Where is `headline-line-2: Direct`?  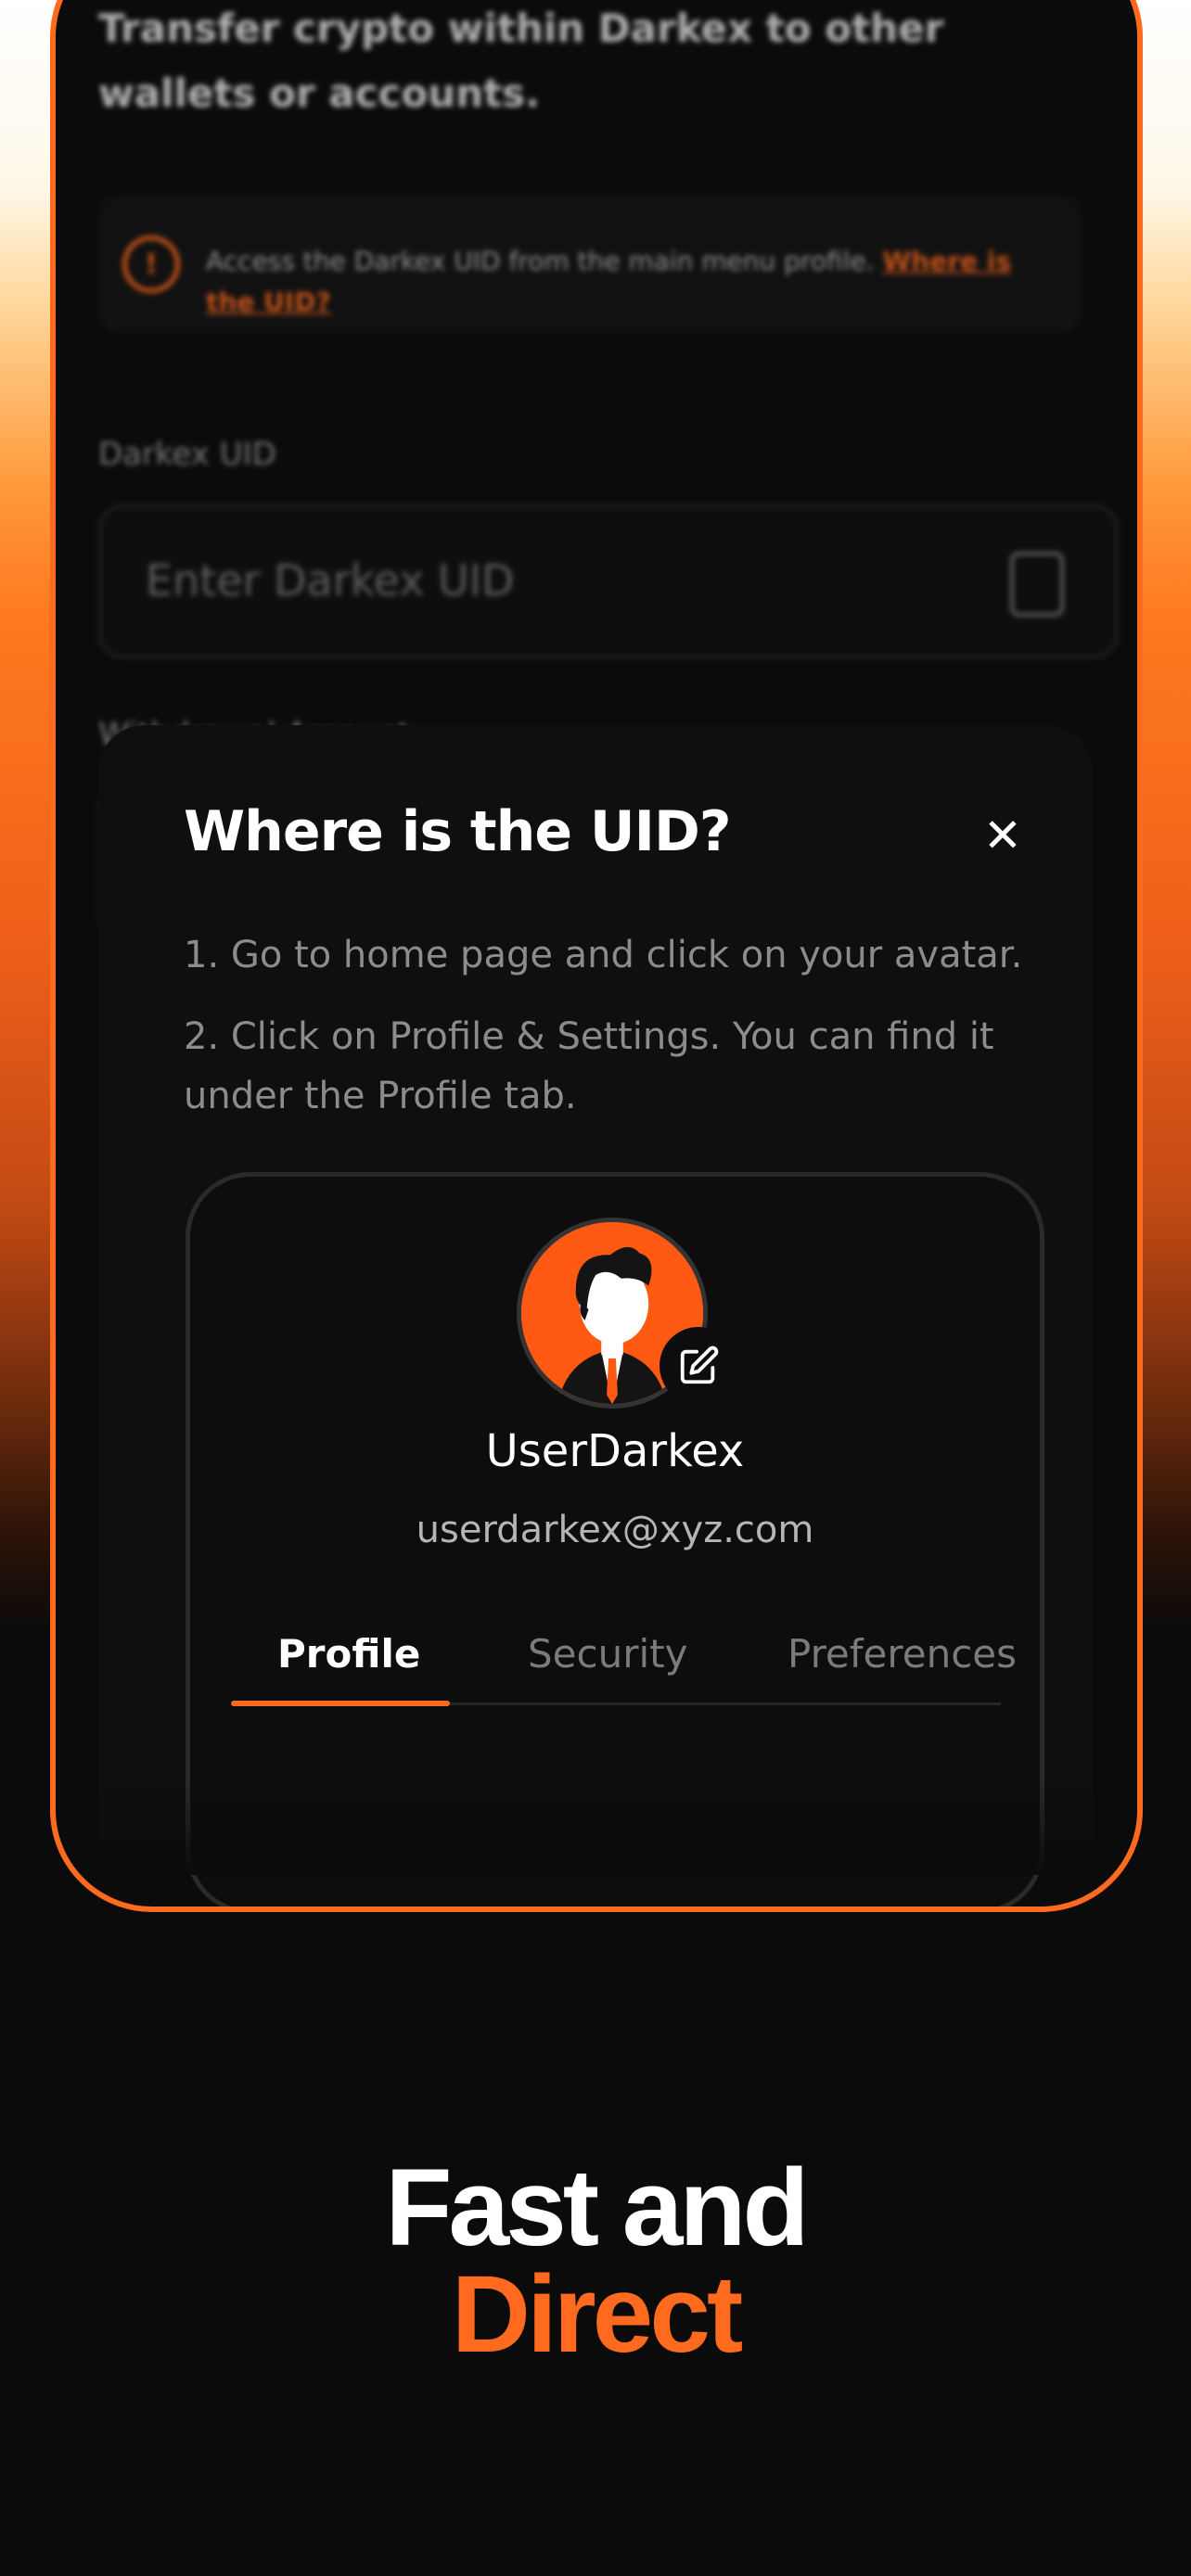
headline-line-2: Direct is located at coordinates (597, 2314).